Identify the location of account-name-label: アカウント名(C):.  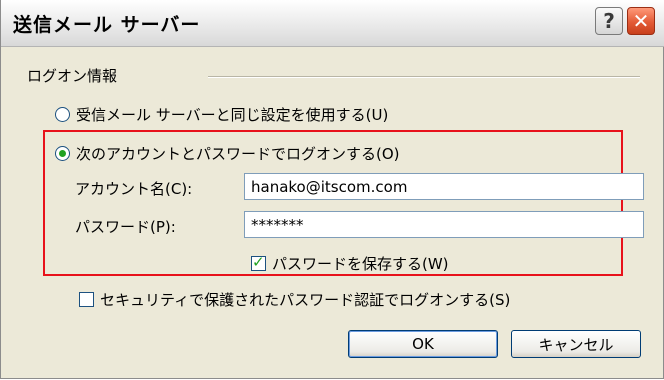
(134, 189).